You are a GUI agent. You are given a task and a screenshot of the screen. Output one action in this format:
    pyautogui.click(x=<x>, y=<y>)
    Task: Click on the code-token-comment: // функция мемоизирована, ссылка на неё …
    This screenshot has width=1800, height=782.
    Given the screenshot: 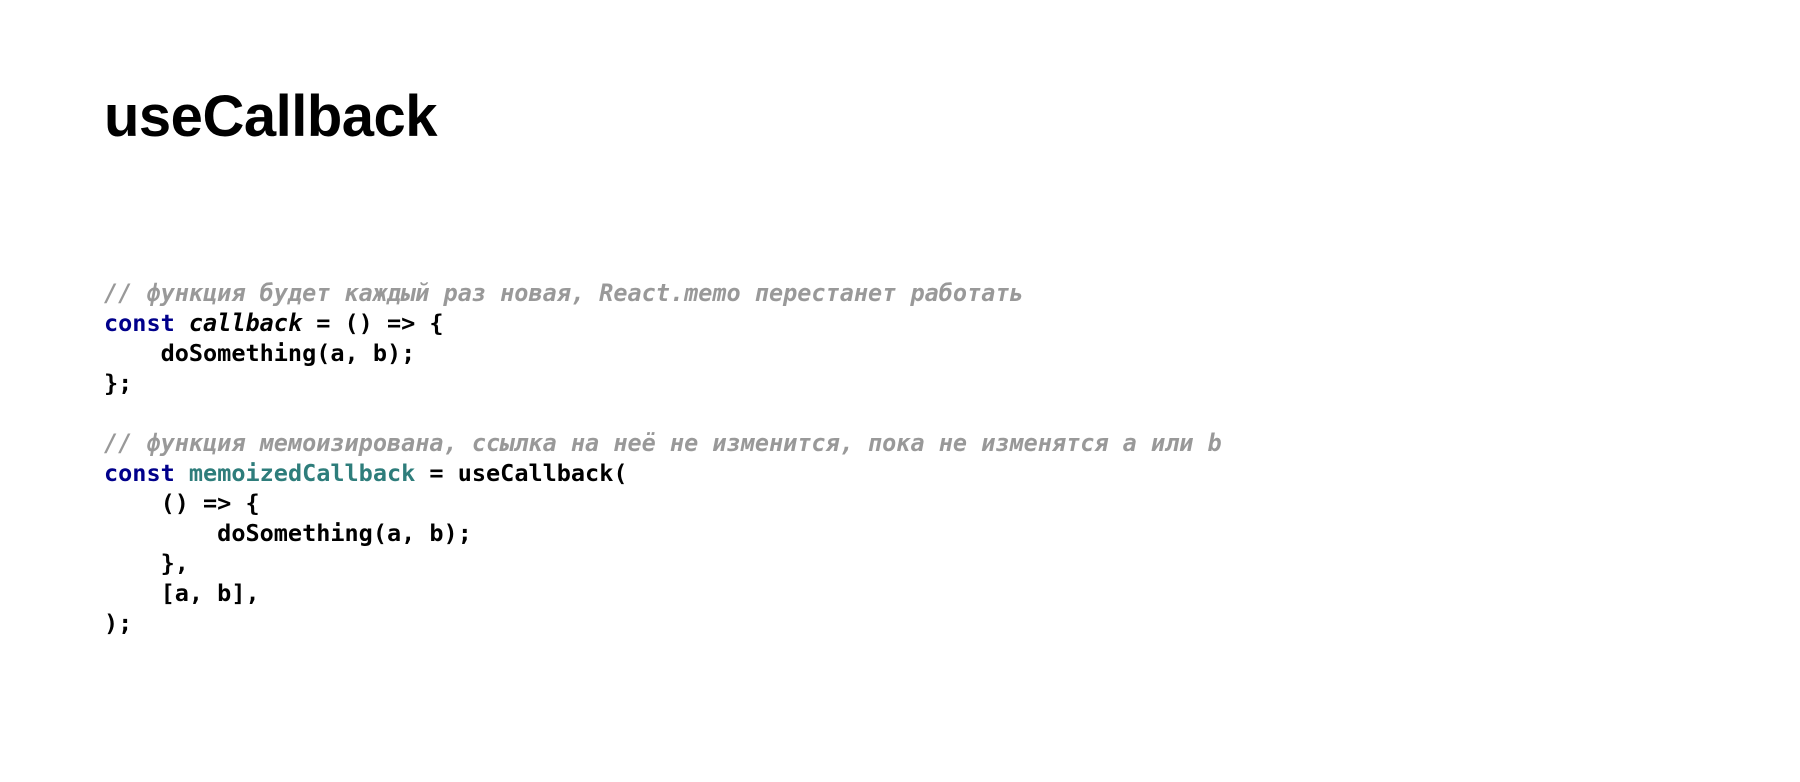 What is the action you would take?
    pyautogui.click(x=663, y=442)
    